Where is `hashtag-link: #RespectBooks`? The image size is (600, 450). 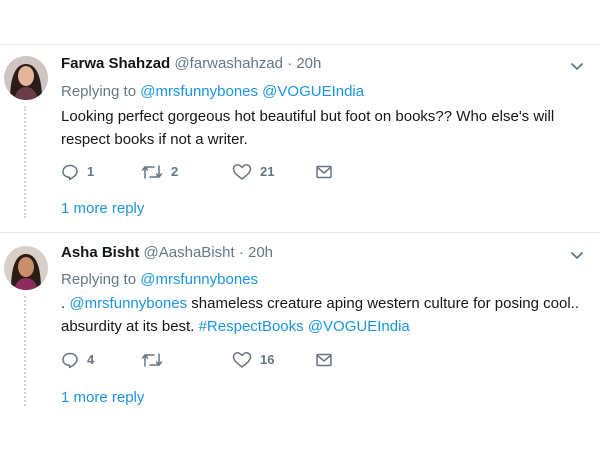
hashtag-link: #RespectBooks is located at coordinates (251, 326).